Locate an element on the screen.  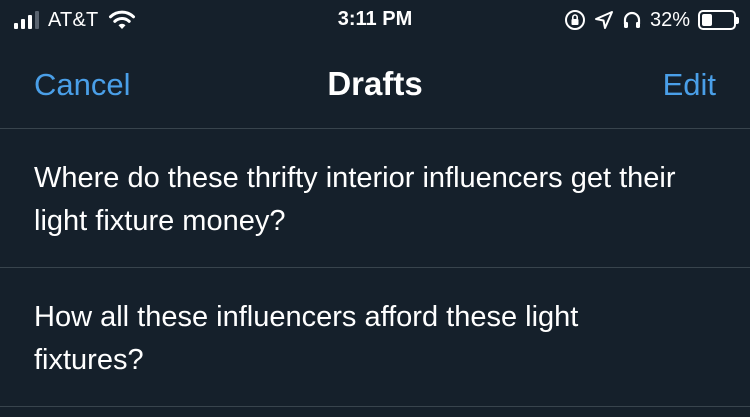
headphones-icon is located at coordinates (632, 19).